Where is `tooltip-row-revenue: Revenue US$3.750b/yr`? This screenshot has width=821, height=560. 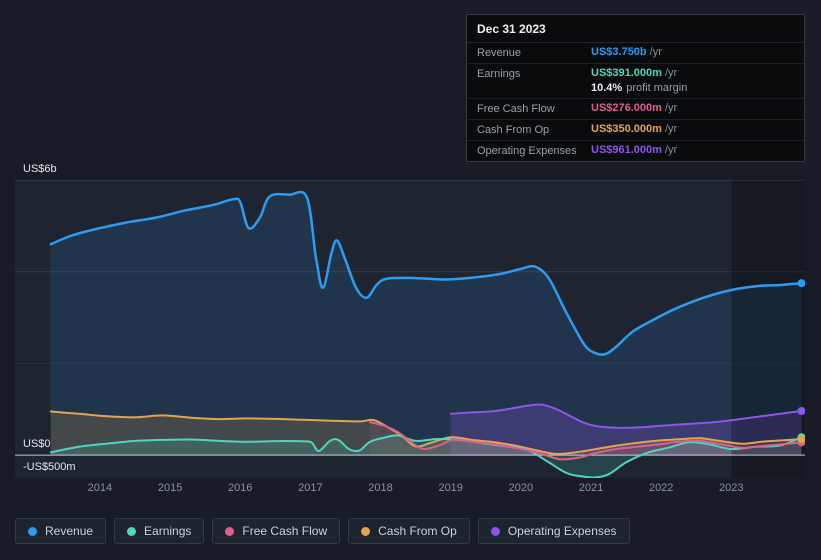 tooltip-row-revenue: Revenue US$3.750b/yr is located at coordinates (635, 53).